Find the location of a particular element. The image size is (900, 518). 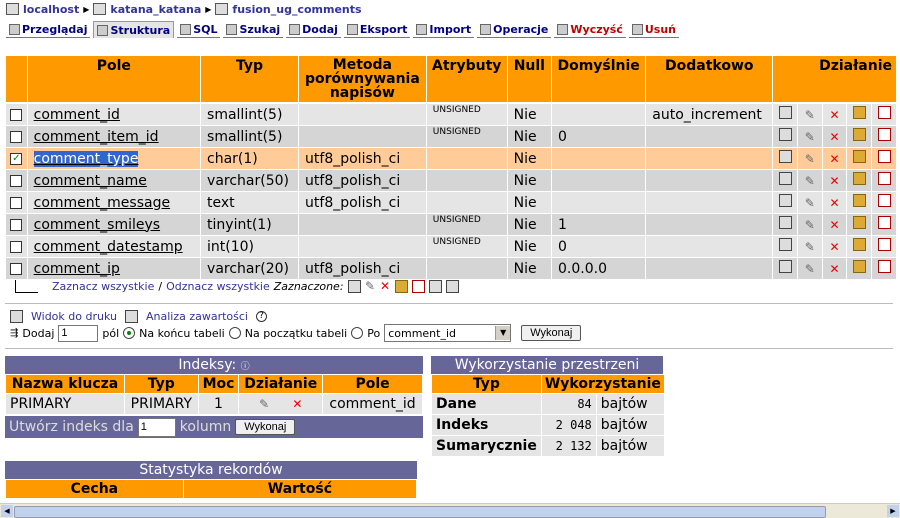

add-go-button: Wykonaj is located at coordinates (551, 333).